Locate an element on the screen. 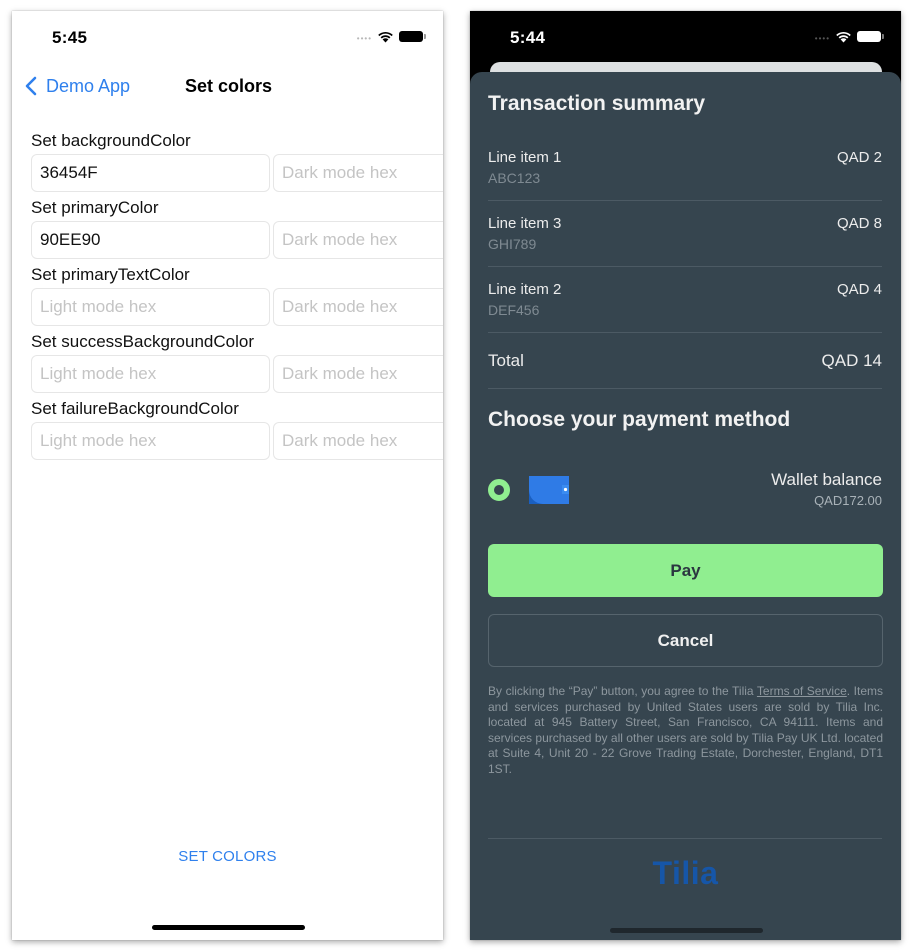 The image size is (910, 951). line-item-price: QAD 4 is located at coordinates (859, 289).